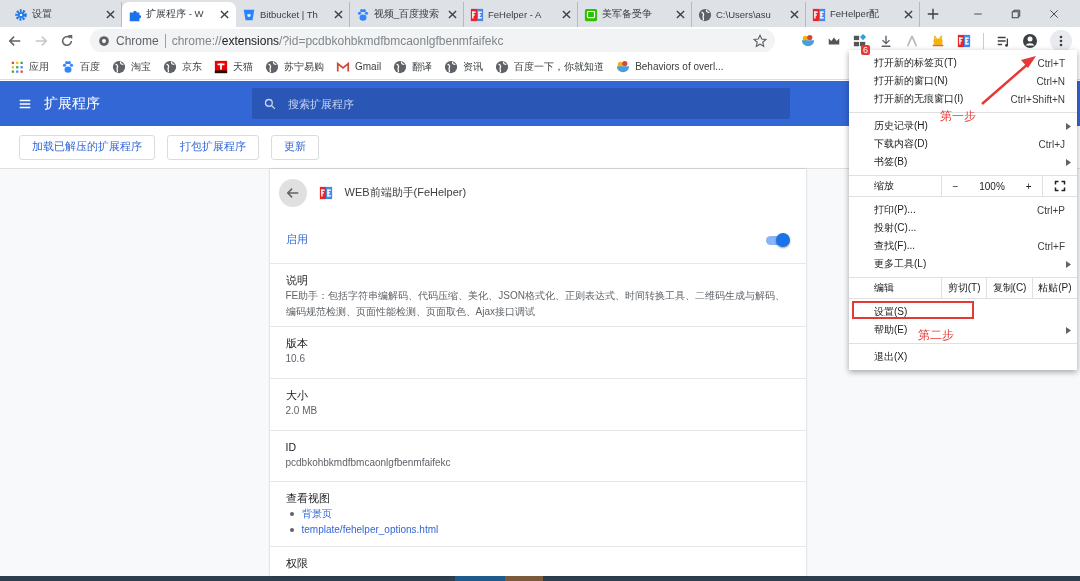  Describe the element at coordinates (1028, 186) in the screenshot. I see `zoom-in-button: +` at that location.